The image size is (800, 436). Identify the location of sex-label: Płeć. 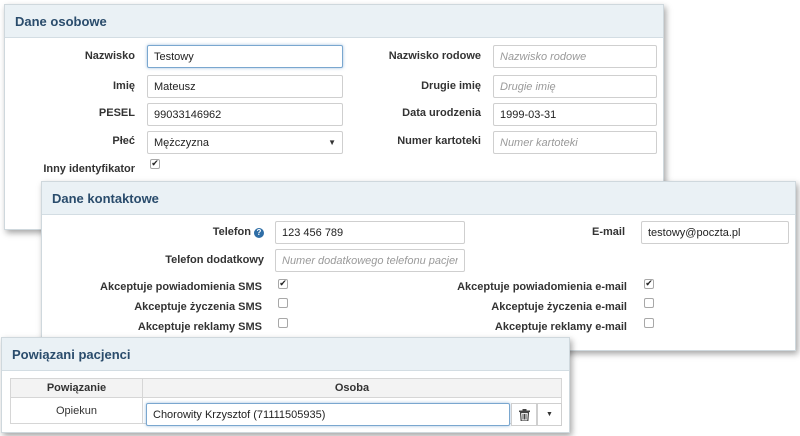
(123, 141).